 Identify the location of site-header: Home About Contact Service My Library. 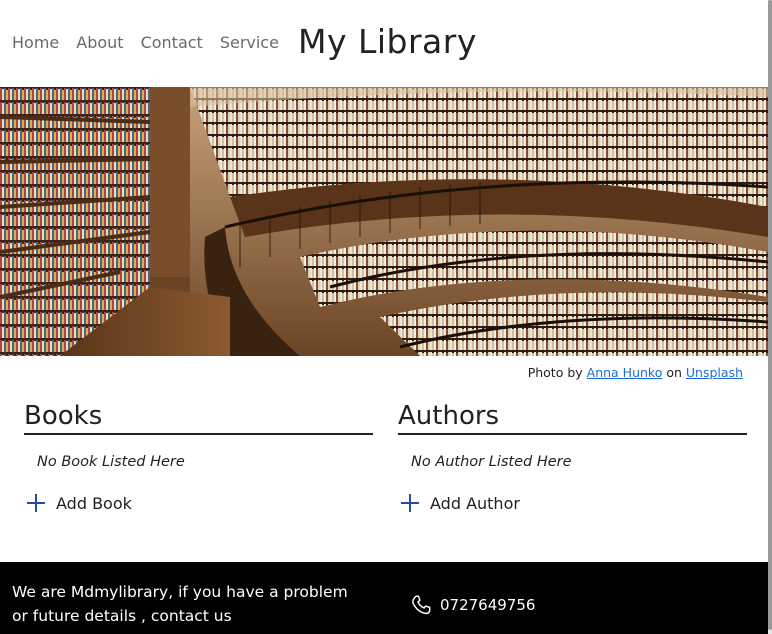
(384, 43).